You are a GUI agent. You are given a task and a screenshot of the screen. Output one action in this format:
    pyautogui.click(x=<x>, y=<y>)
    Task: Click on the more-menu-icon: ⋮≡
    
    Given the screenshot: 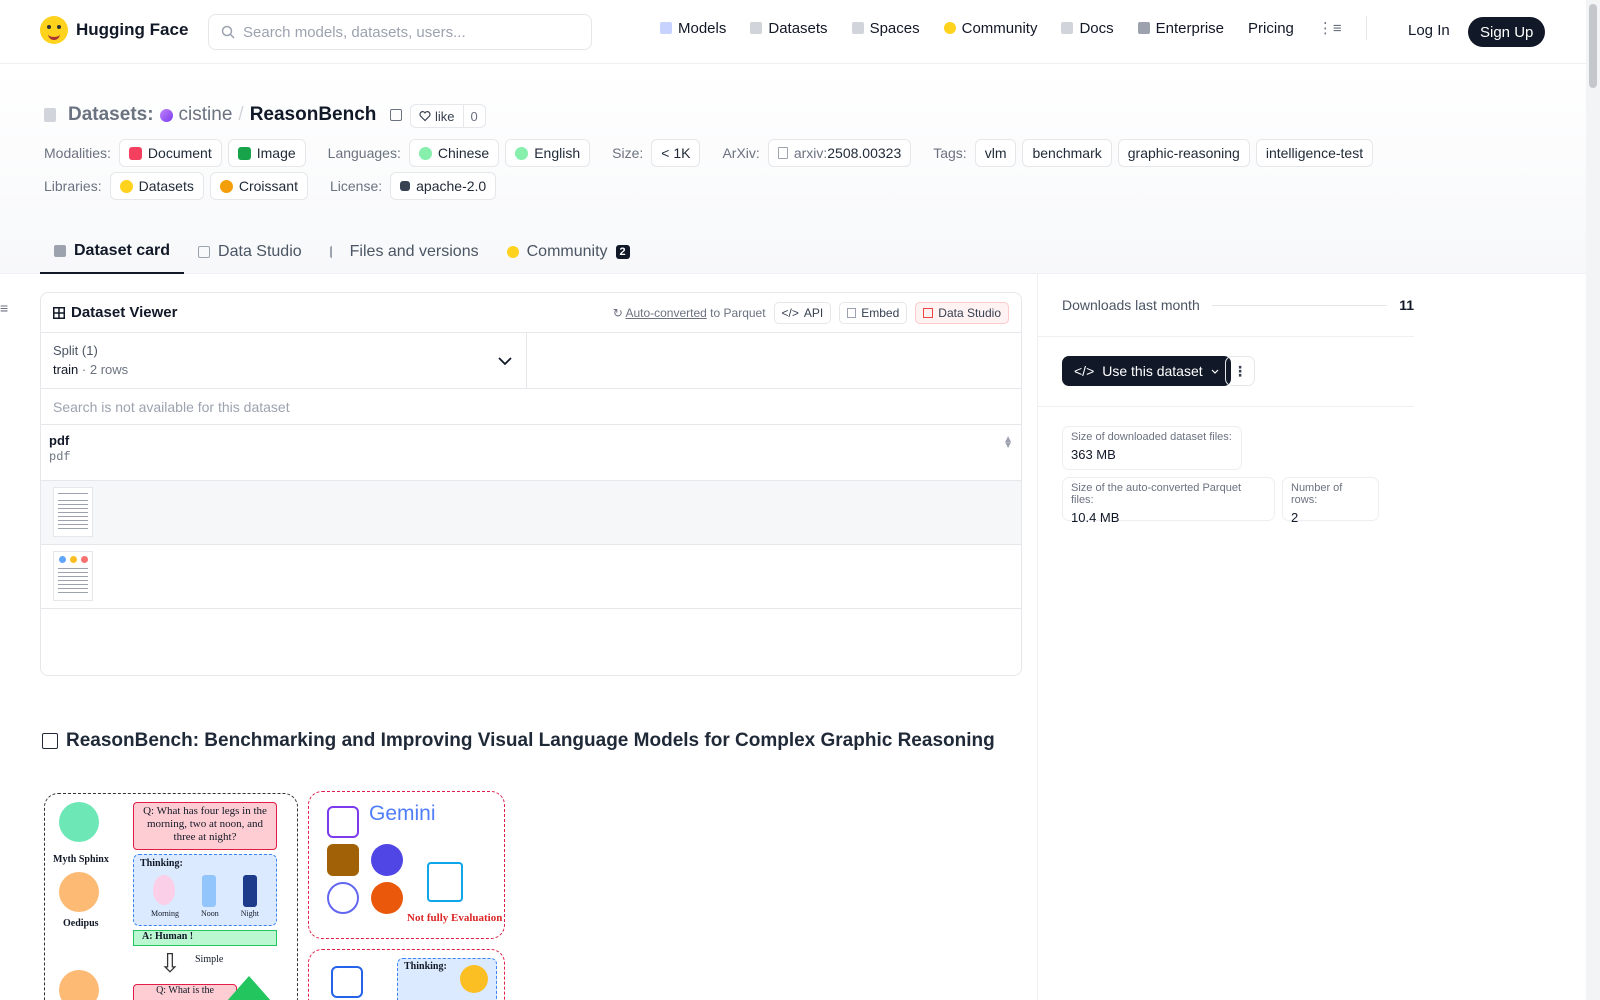 What is the action you would take?
    pyautogui.click(x=1330, y=28)
    